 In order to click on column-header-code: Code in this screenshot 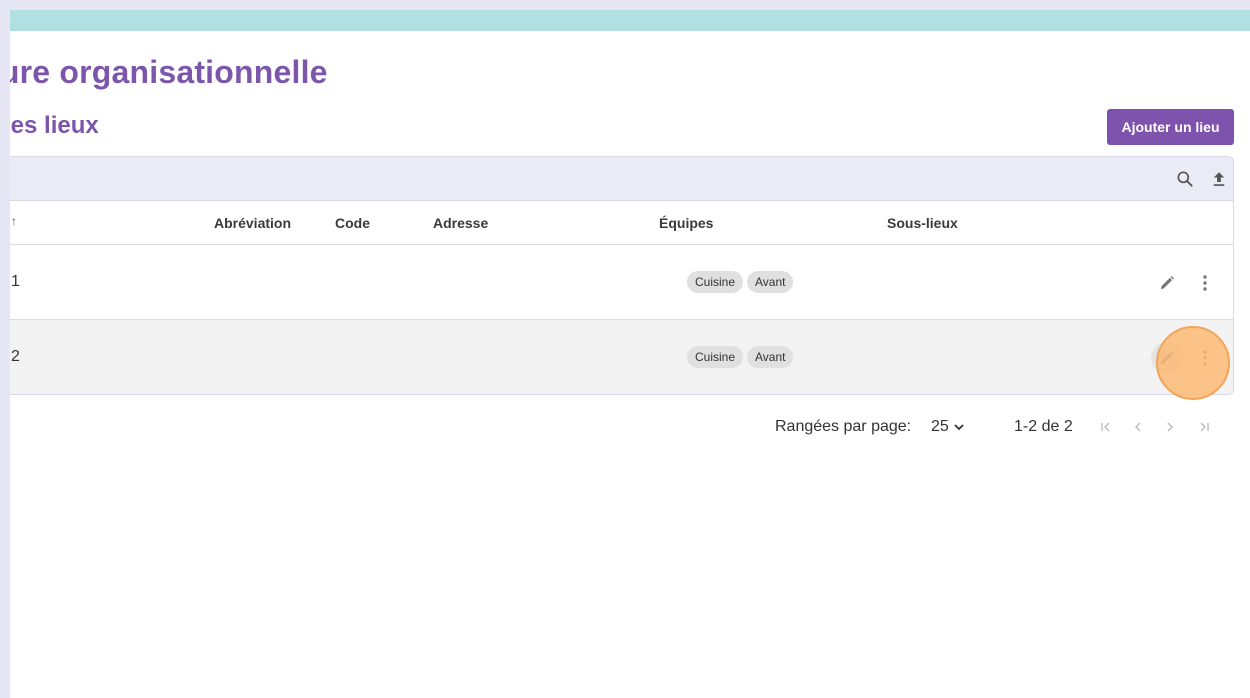, I will do `click(352, 223)`.